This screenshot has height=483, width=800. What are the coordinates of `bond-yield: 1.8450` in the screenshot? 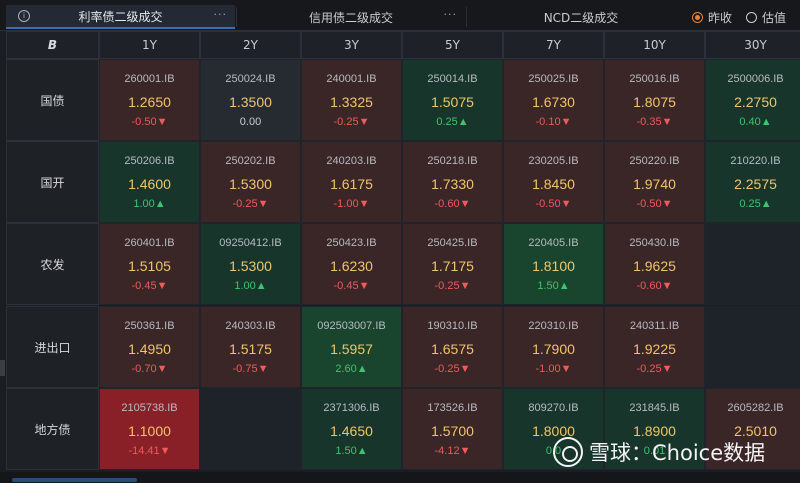 It's located at (553, 184).